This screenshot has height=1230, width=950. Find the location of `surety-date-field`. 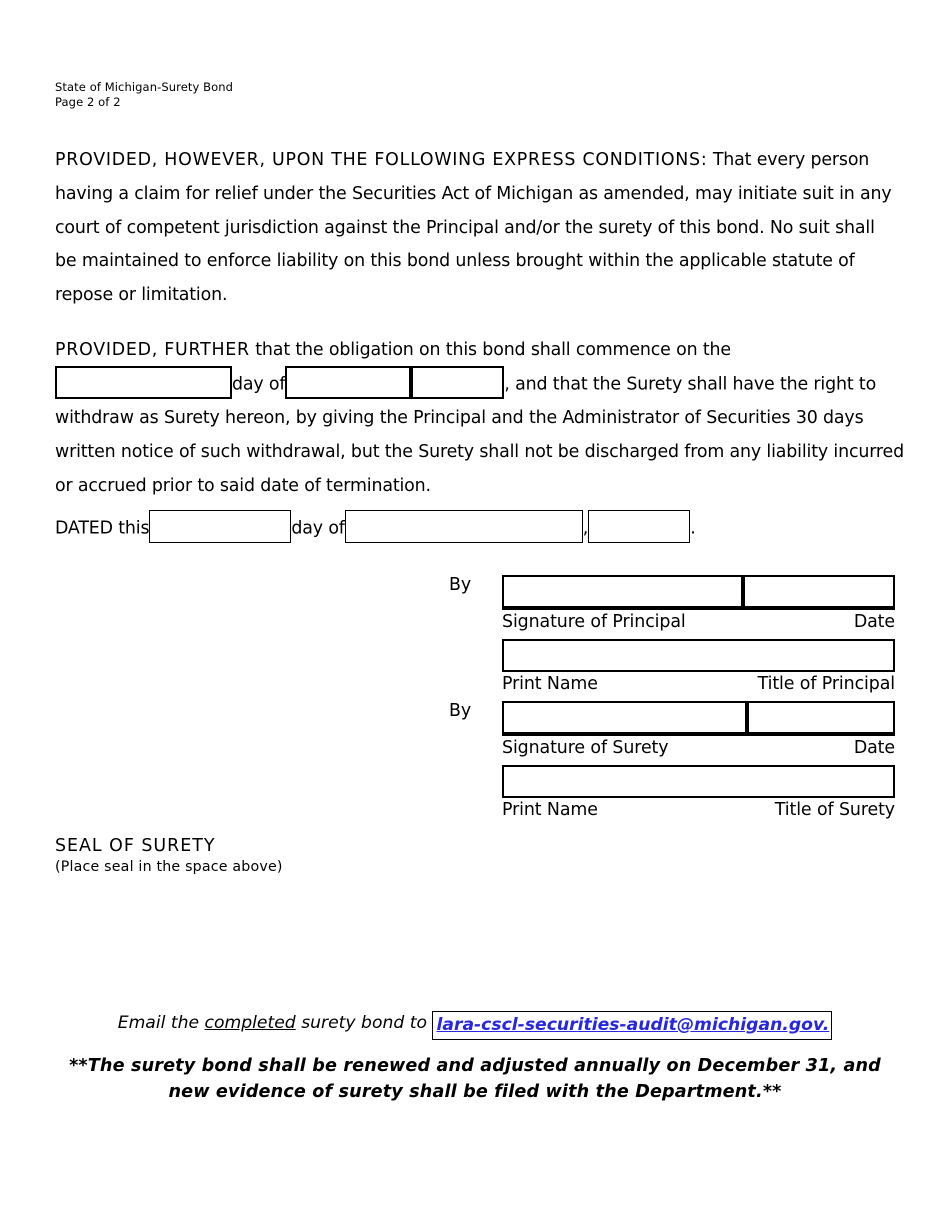

surety-date-field is located at coordinates (821, 717).